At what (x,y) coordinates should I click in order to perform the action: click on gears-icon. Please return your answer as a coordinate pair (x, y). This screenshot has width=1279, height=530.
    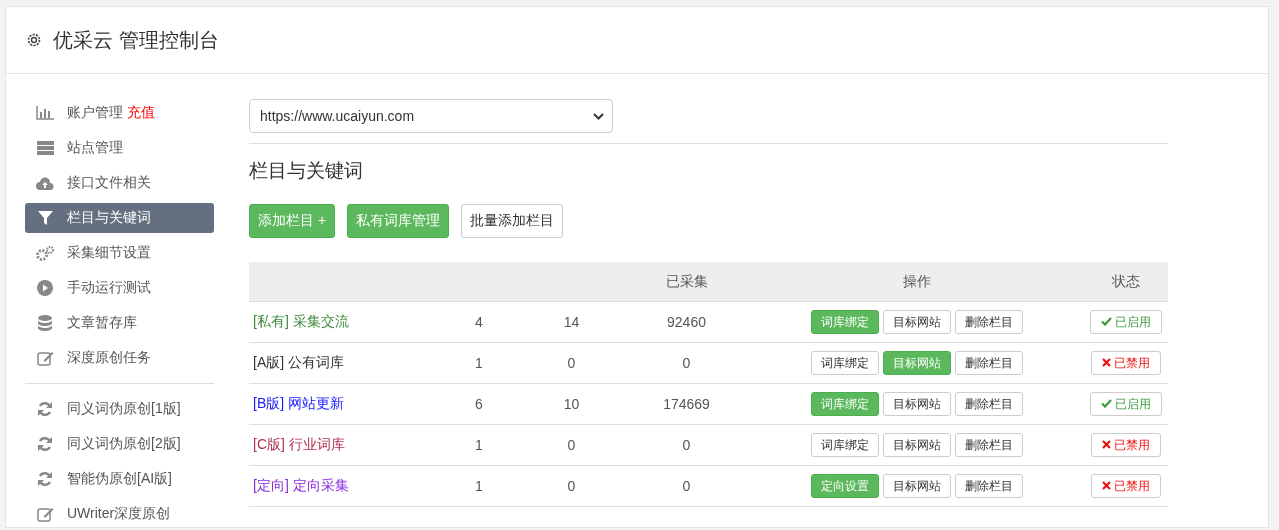
    Looking at the image, I should click on (45, 253).